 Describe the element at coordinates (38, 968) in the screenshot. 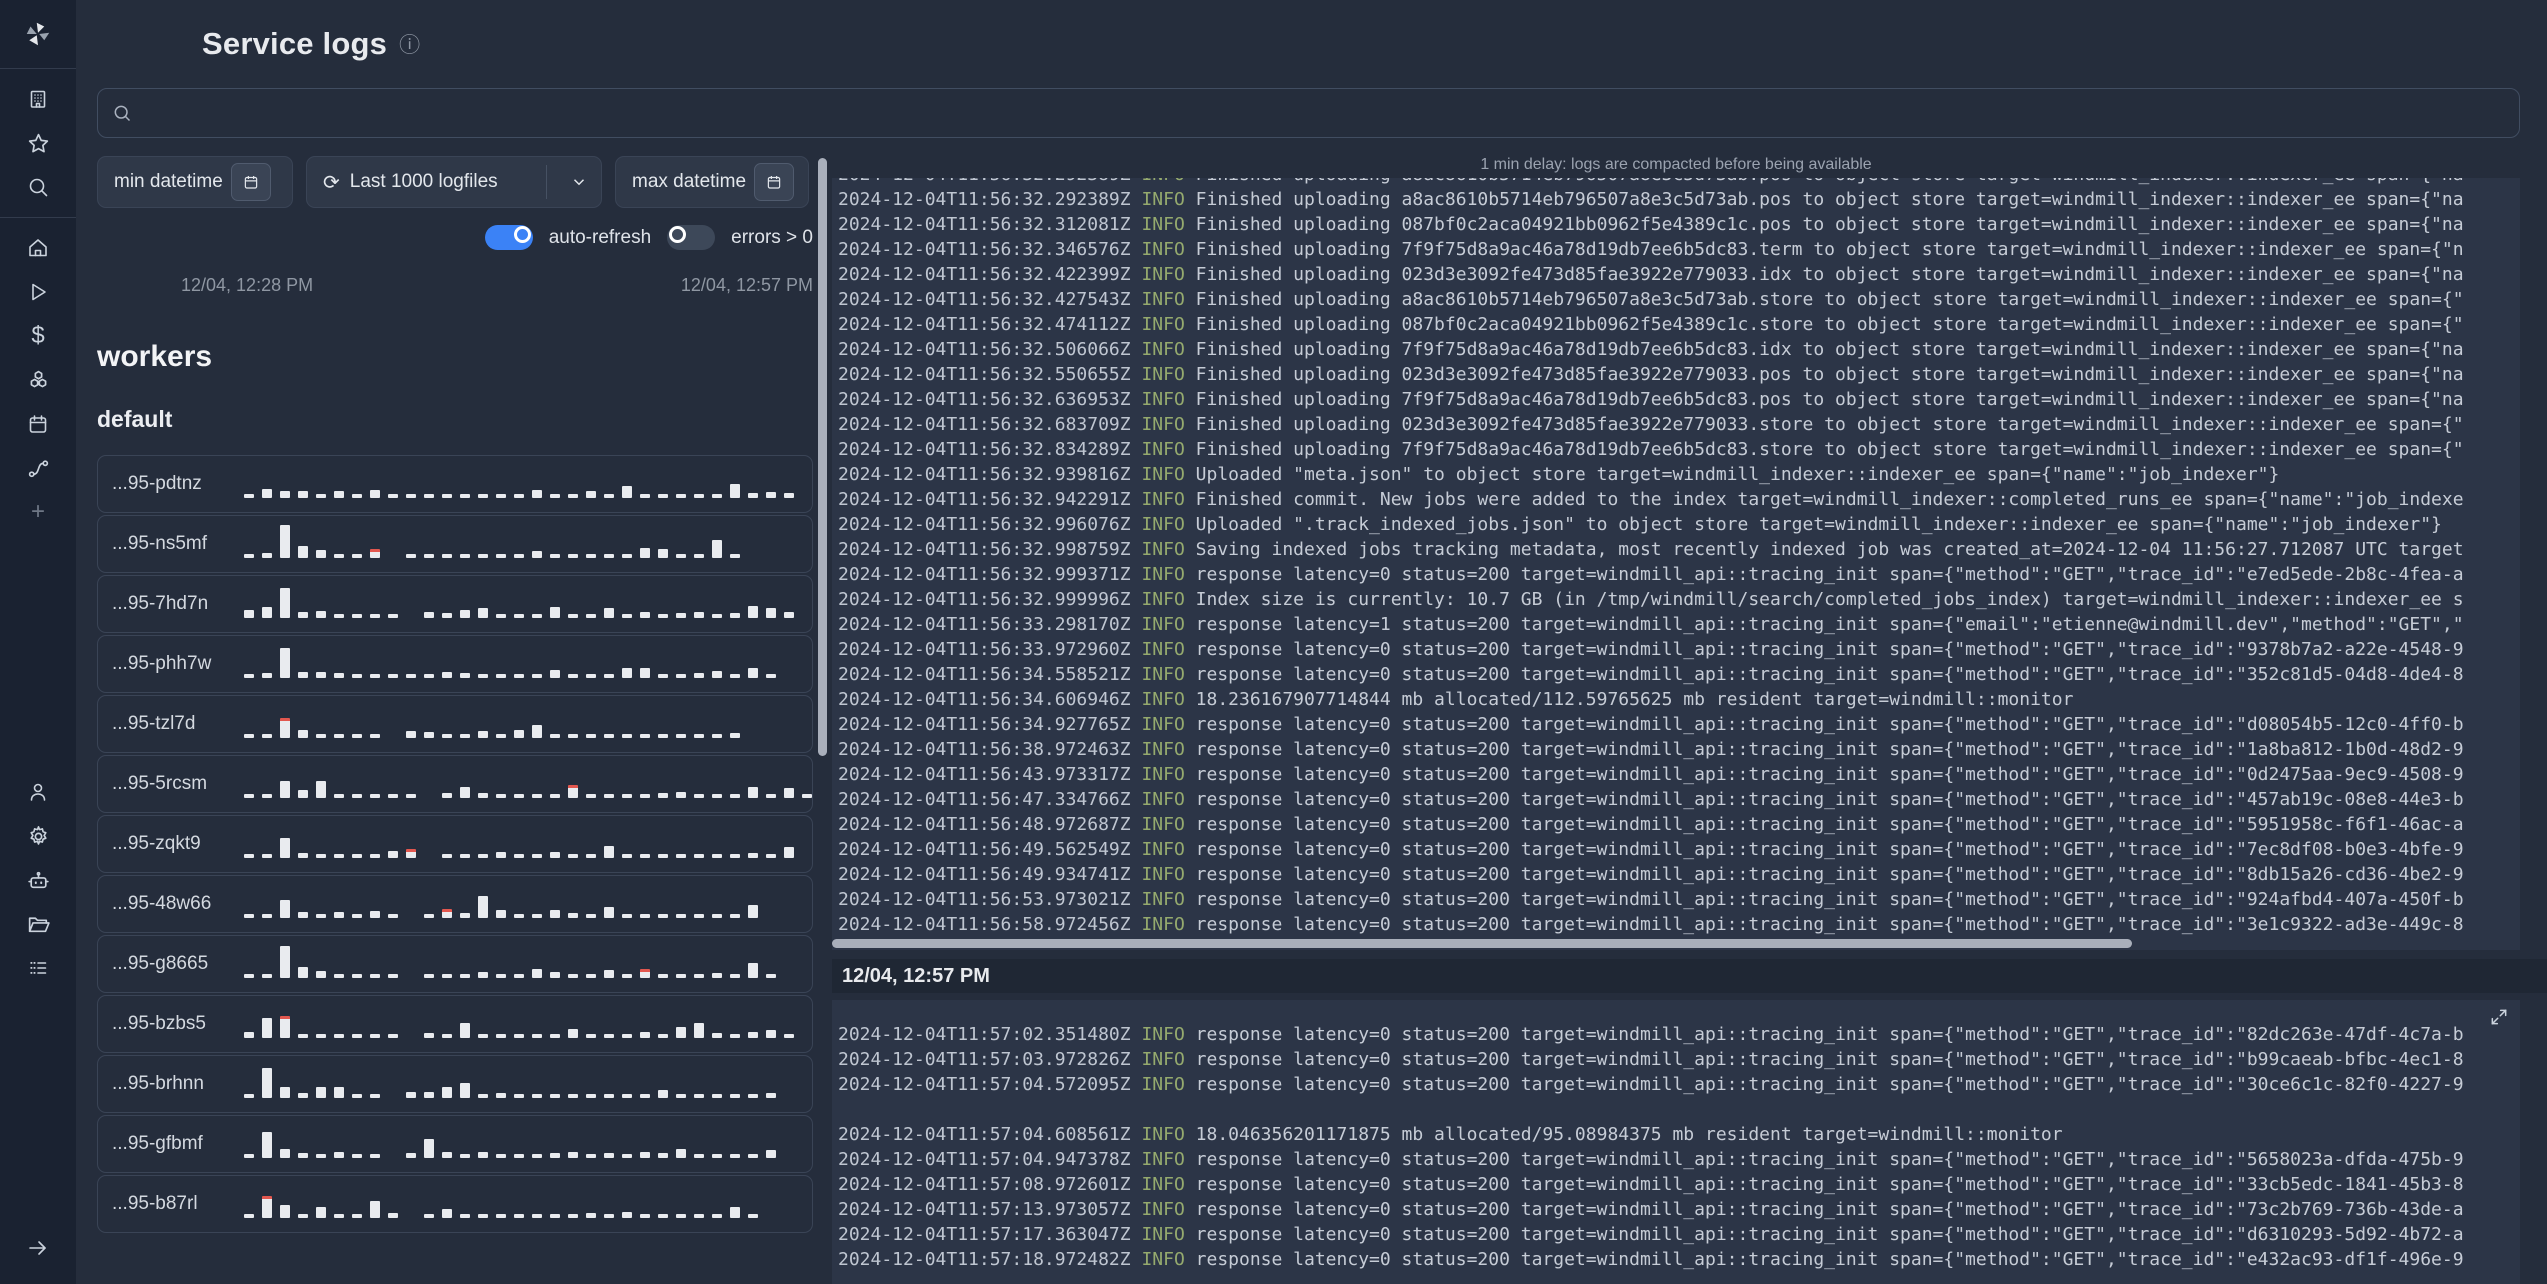

I see `service-logs-list-icon` at that location.